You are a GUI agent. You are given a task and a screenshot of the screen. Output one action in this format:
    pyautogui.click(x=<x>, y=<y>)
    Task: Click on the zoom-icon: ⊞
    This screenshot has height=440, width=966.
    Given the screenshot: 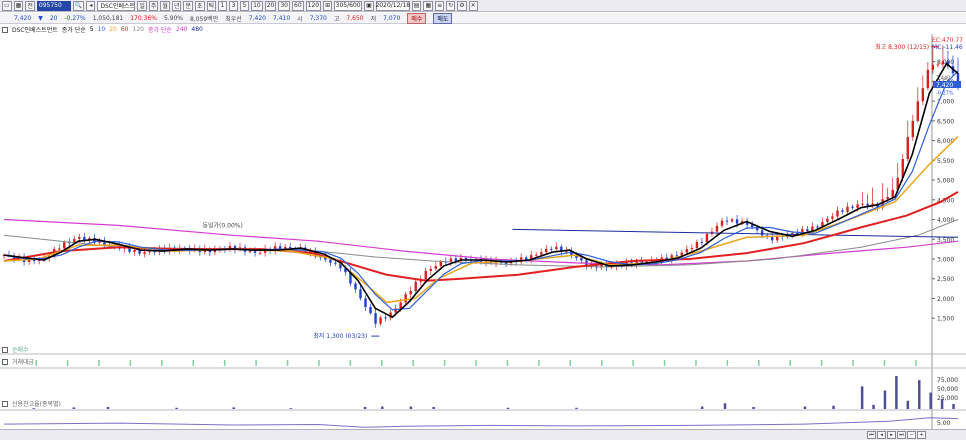 What is the action you would take?
    pyautogui.click(x=328, y=5)
    